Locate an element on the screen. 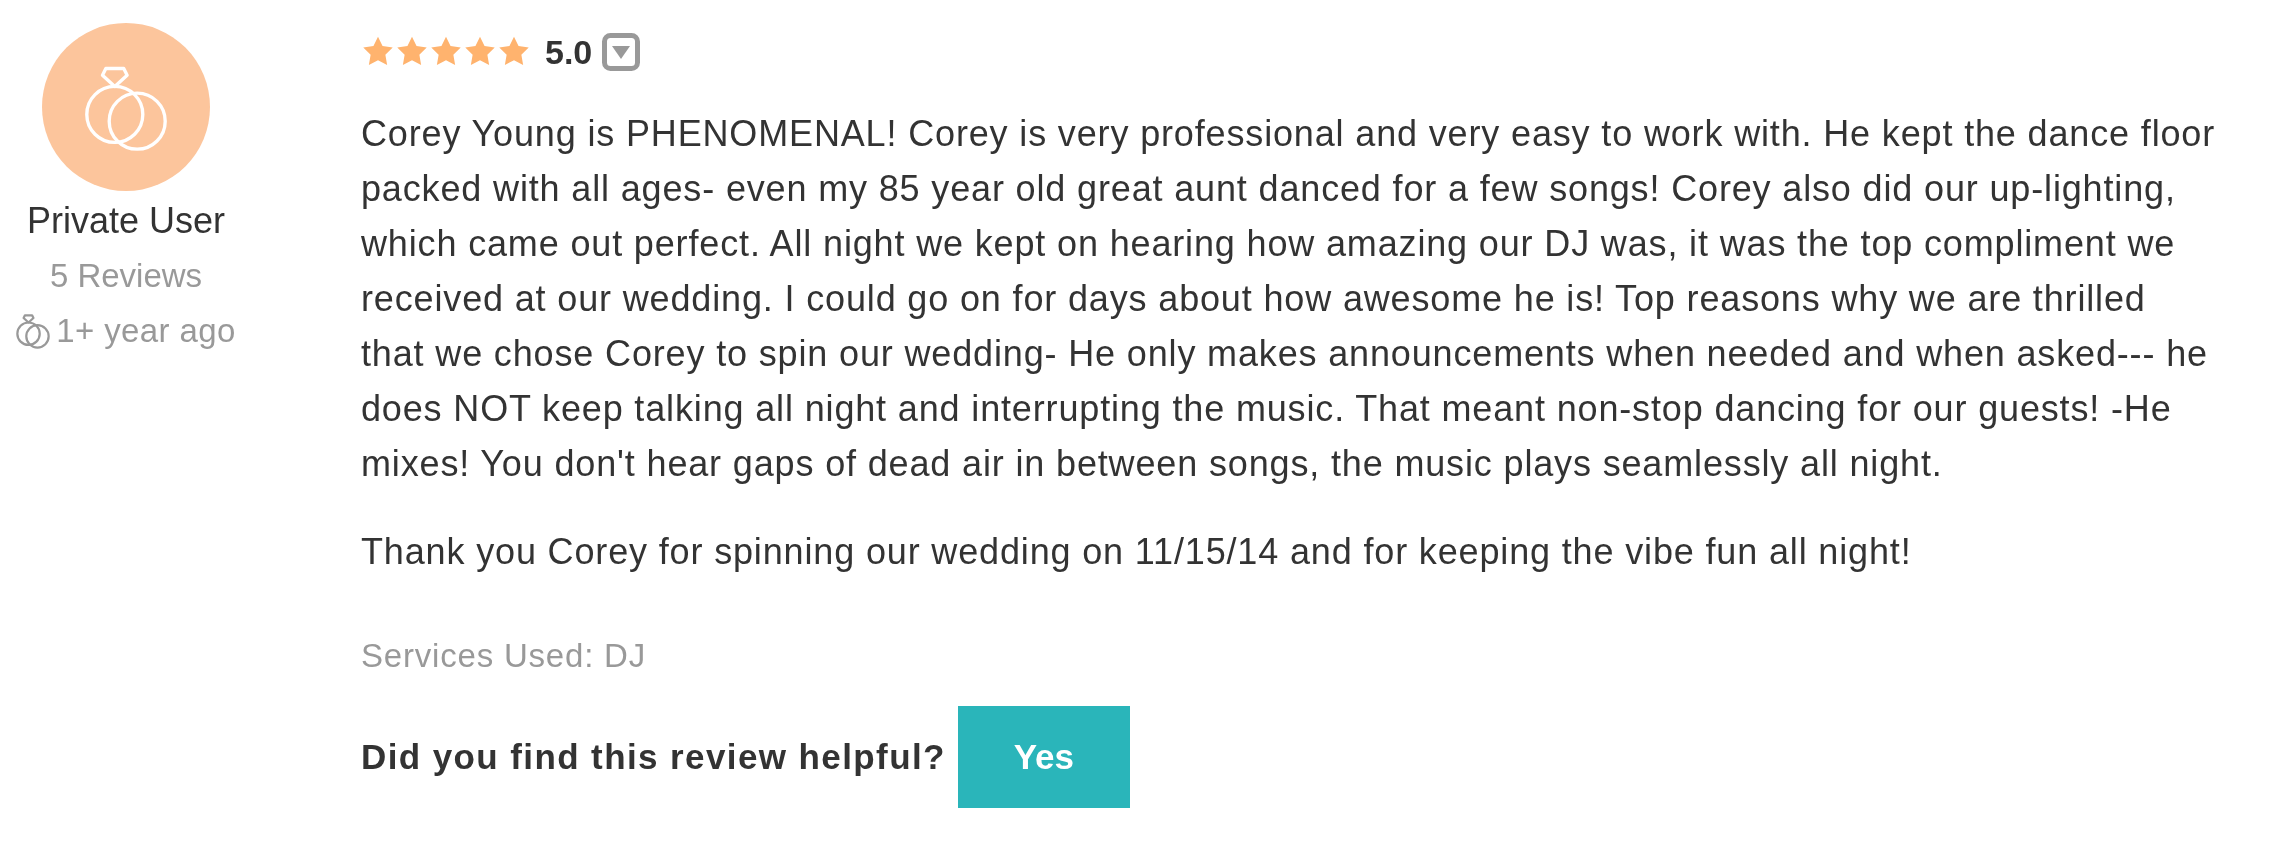  review-count: 5 Reviews is located at coordinates (126, 276).